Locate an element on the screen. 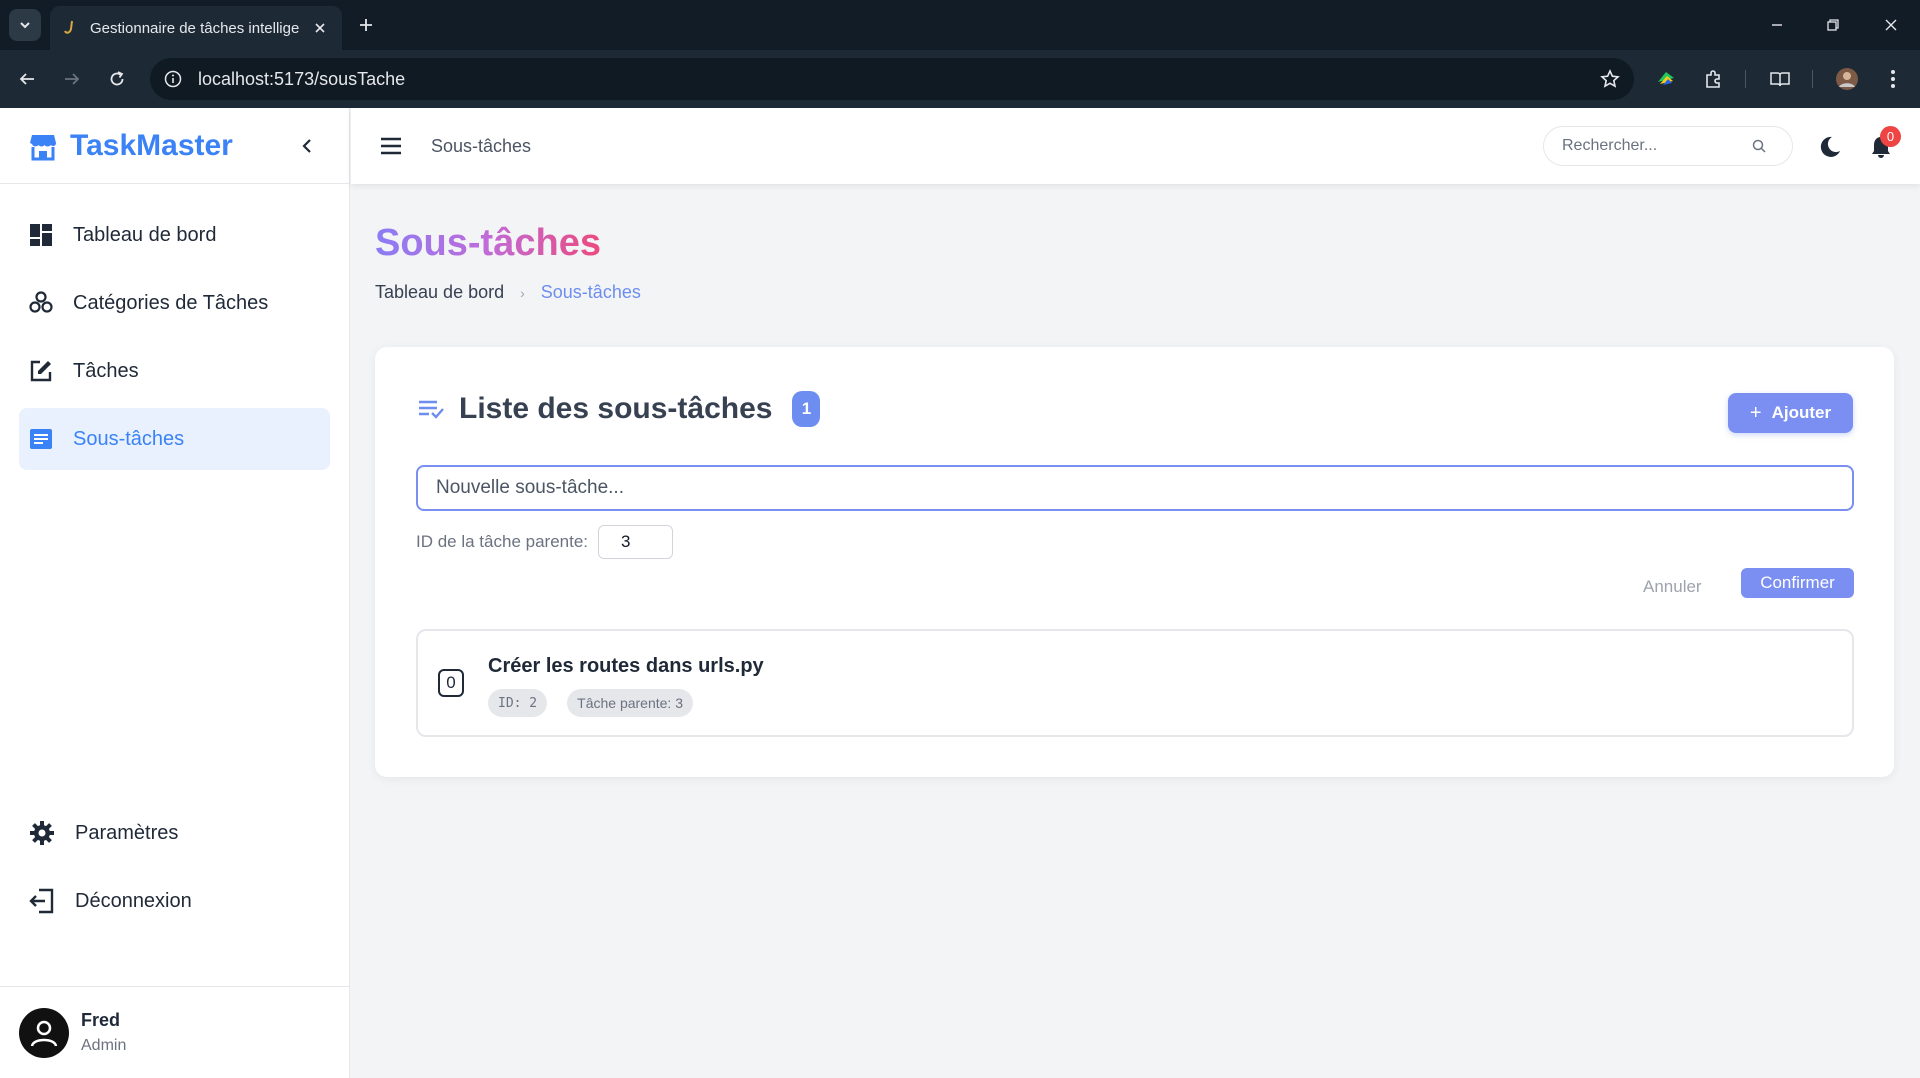  breadcrumb-current: Sous-tâches is located at coordinates (590, 292).